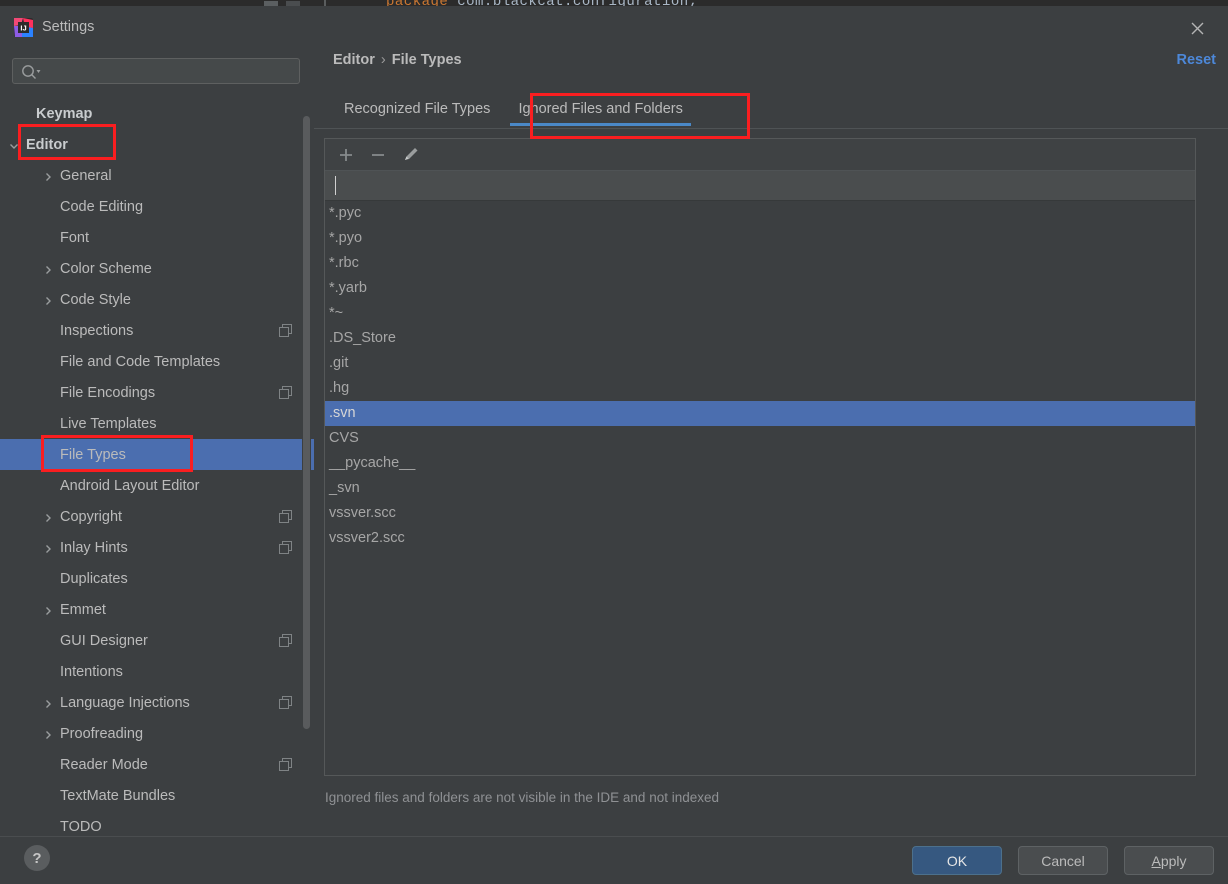 The height and width of the screenshot is (884, 1228). I want to click on sidebar-item-copyright: Copyright, so click(157, 516).